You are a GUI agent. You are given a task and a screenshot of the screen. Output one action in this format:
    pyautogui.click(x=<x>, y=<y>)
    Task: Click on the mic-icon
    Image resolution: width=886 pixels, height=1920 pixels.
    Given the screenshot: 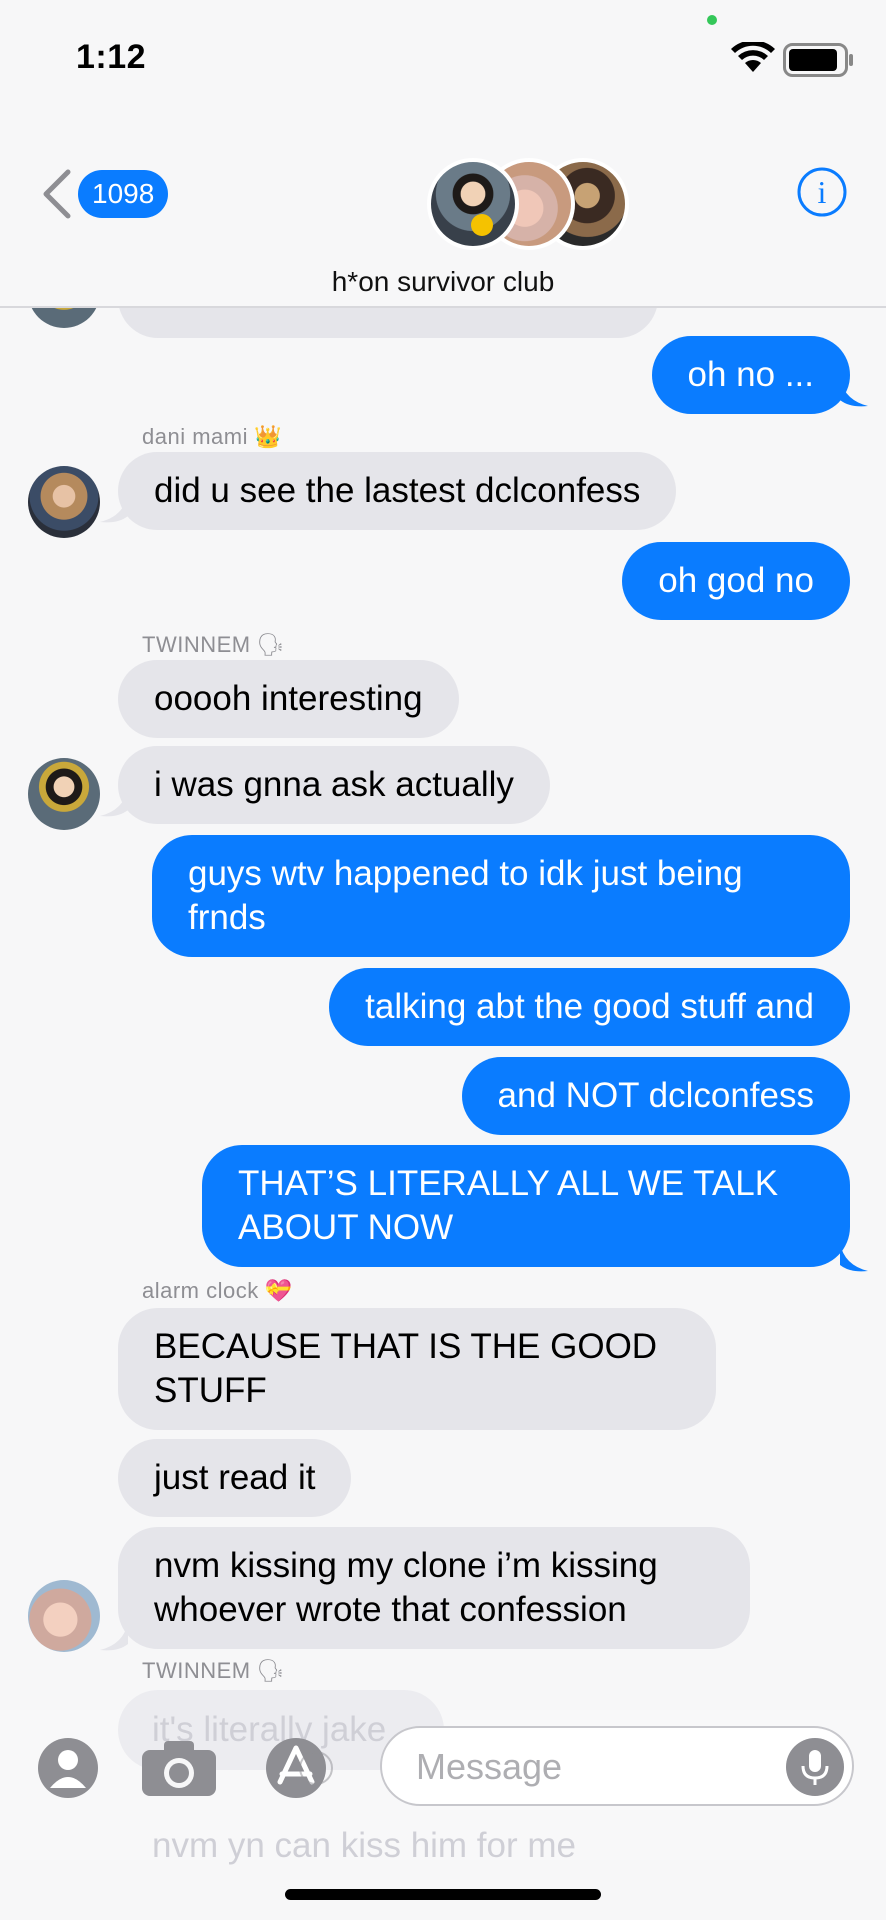 What is the action you would take?
    pyautogui.click(x=815, y=1767)
    